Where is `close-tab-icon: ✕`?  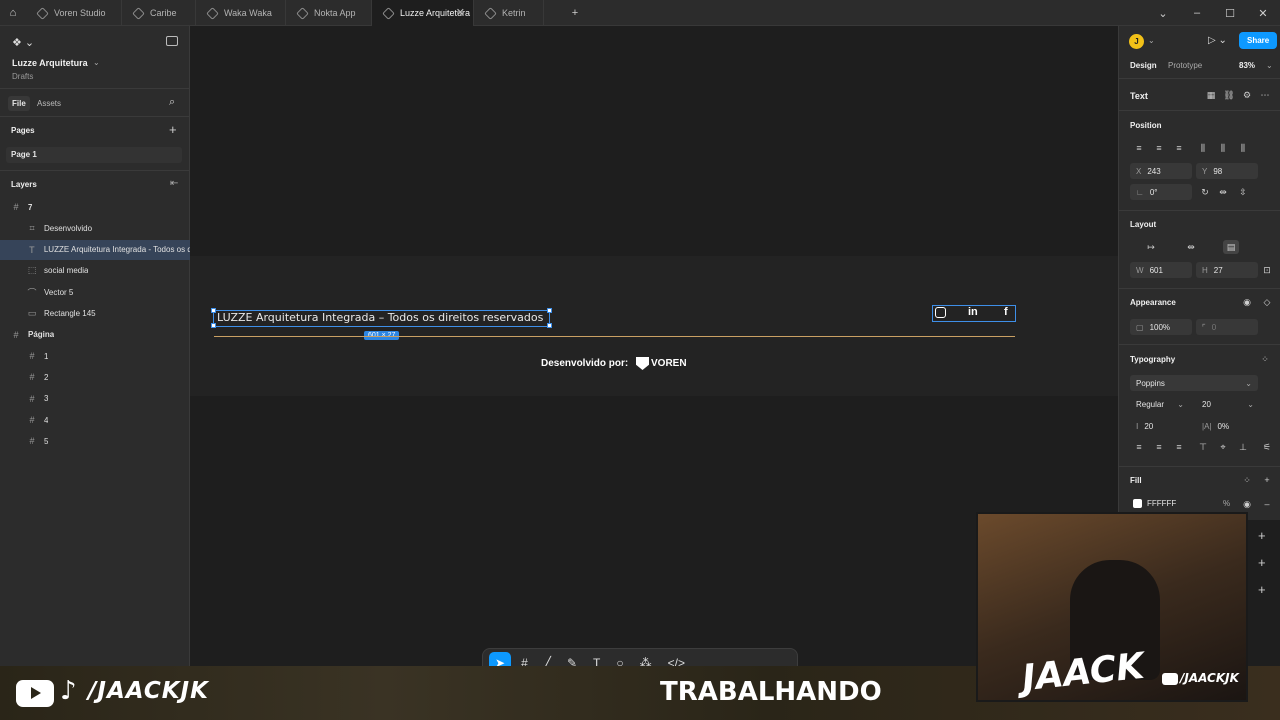 close-tab-icon: ✕ is located at coordinates (460, 12).